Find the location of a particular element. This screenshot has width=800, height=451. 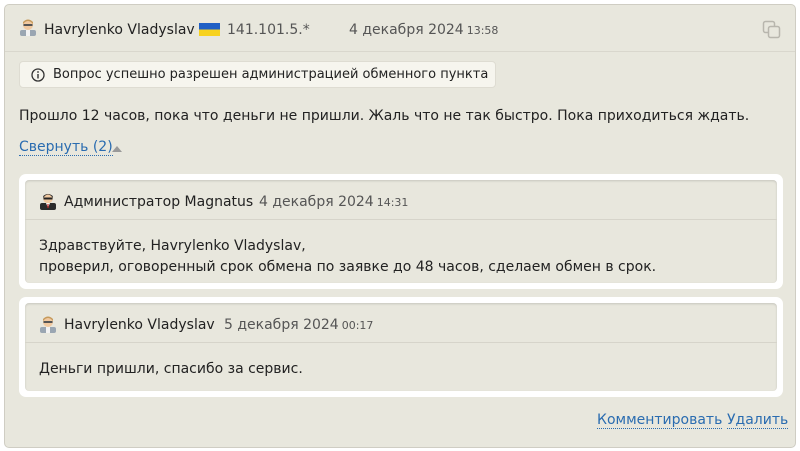

ukraine-flag-icon is located at coordinates (209, 29).